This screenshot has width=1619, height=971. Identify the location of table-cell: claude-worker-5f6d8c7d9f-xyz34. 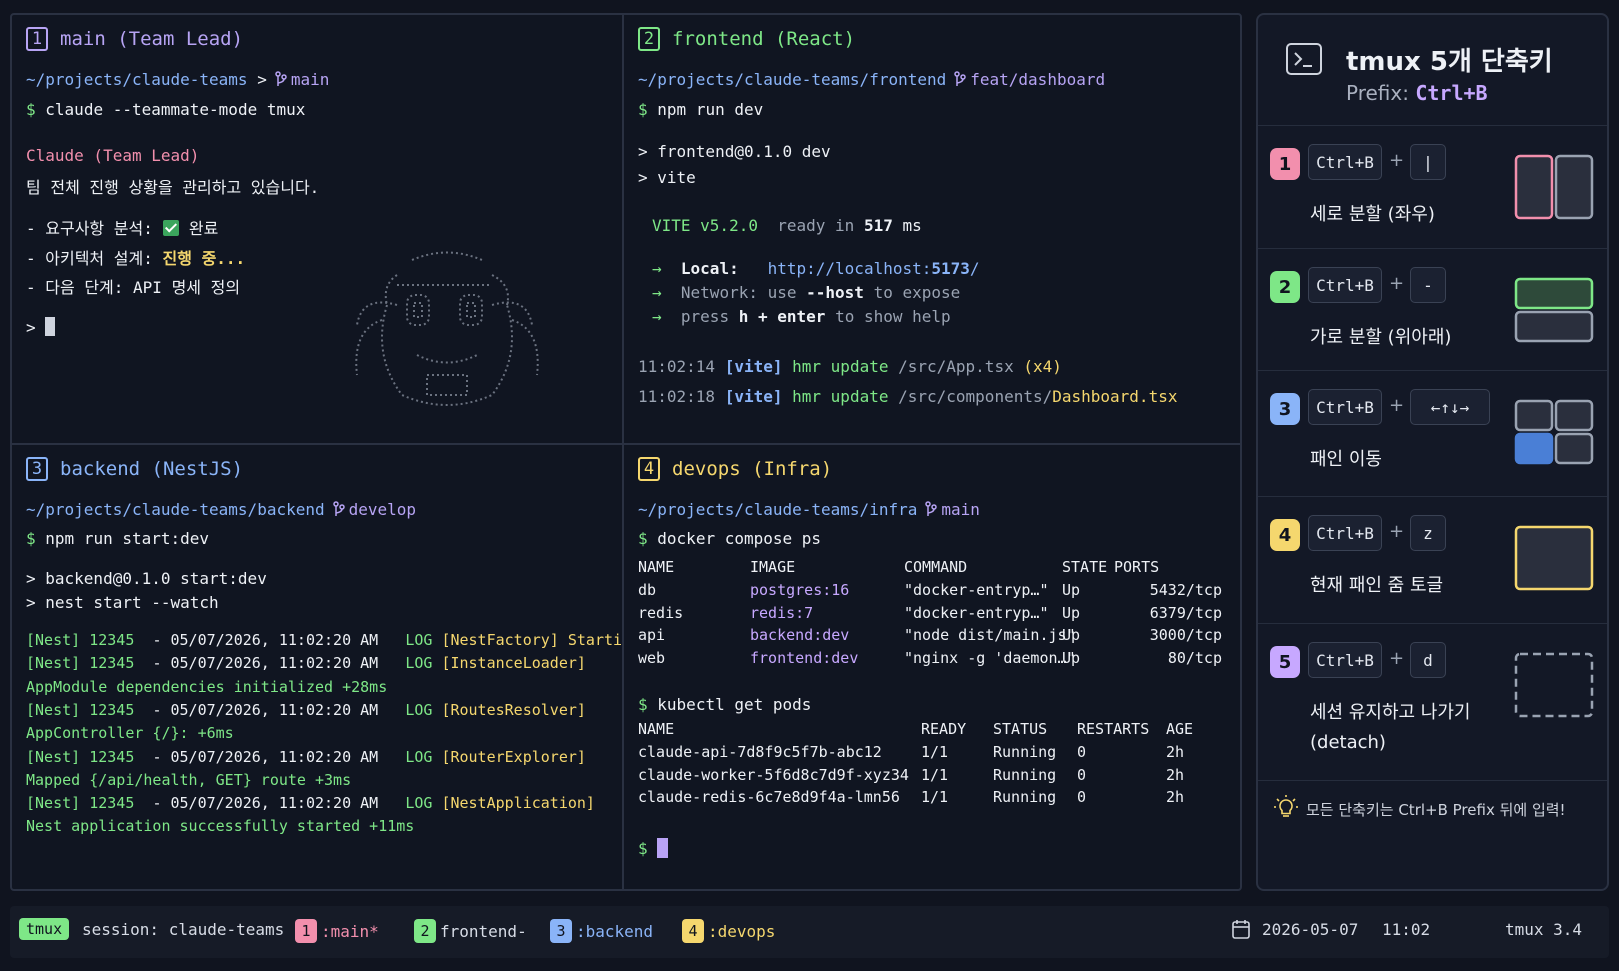
(773, 774).